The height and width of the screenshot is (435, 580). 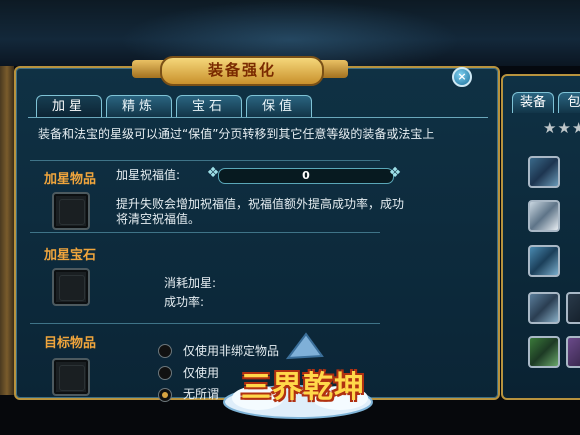 I want to click on option-any-radio, so click(x=165, y=395).